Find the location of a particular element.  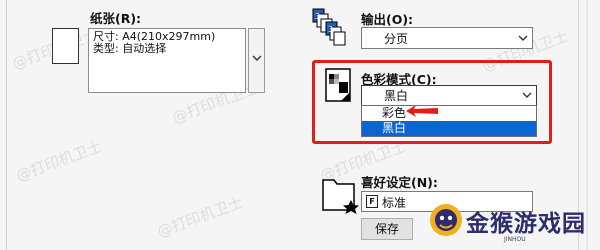

paper-type-text: 类型: 自动选择 is located at coordinates (130, 48).